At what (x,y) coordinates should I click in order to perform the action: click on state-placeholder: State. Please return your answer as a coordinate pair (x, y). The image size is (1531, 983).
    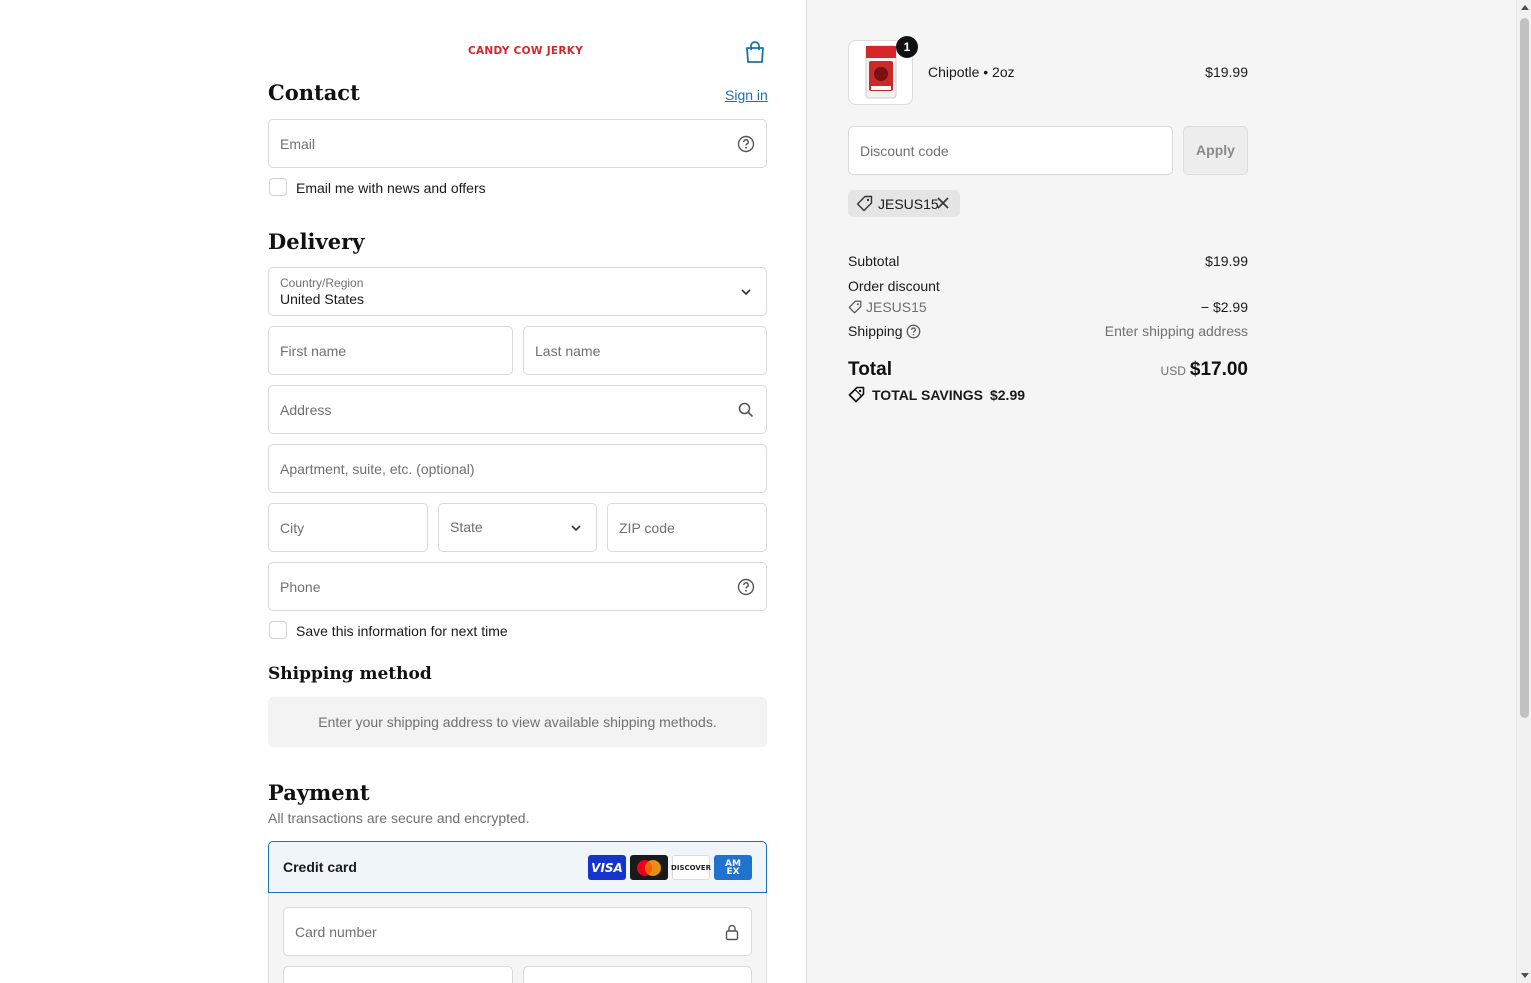
    Looking at the image, I should click on (466, 527).